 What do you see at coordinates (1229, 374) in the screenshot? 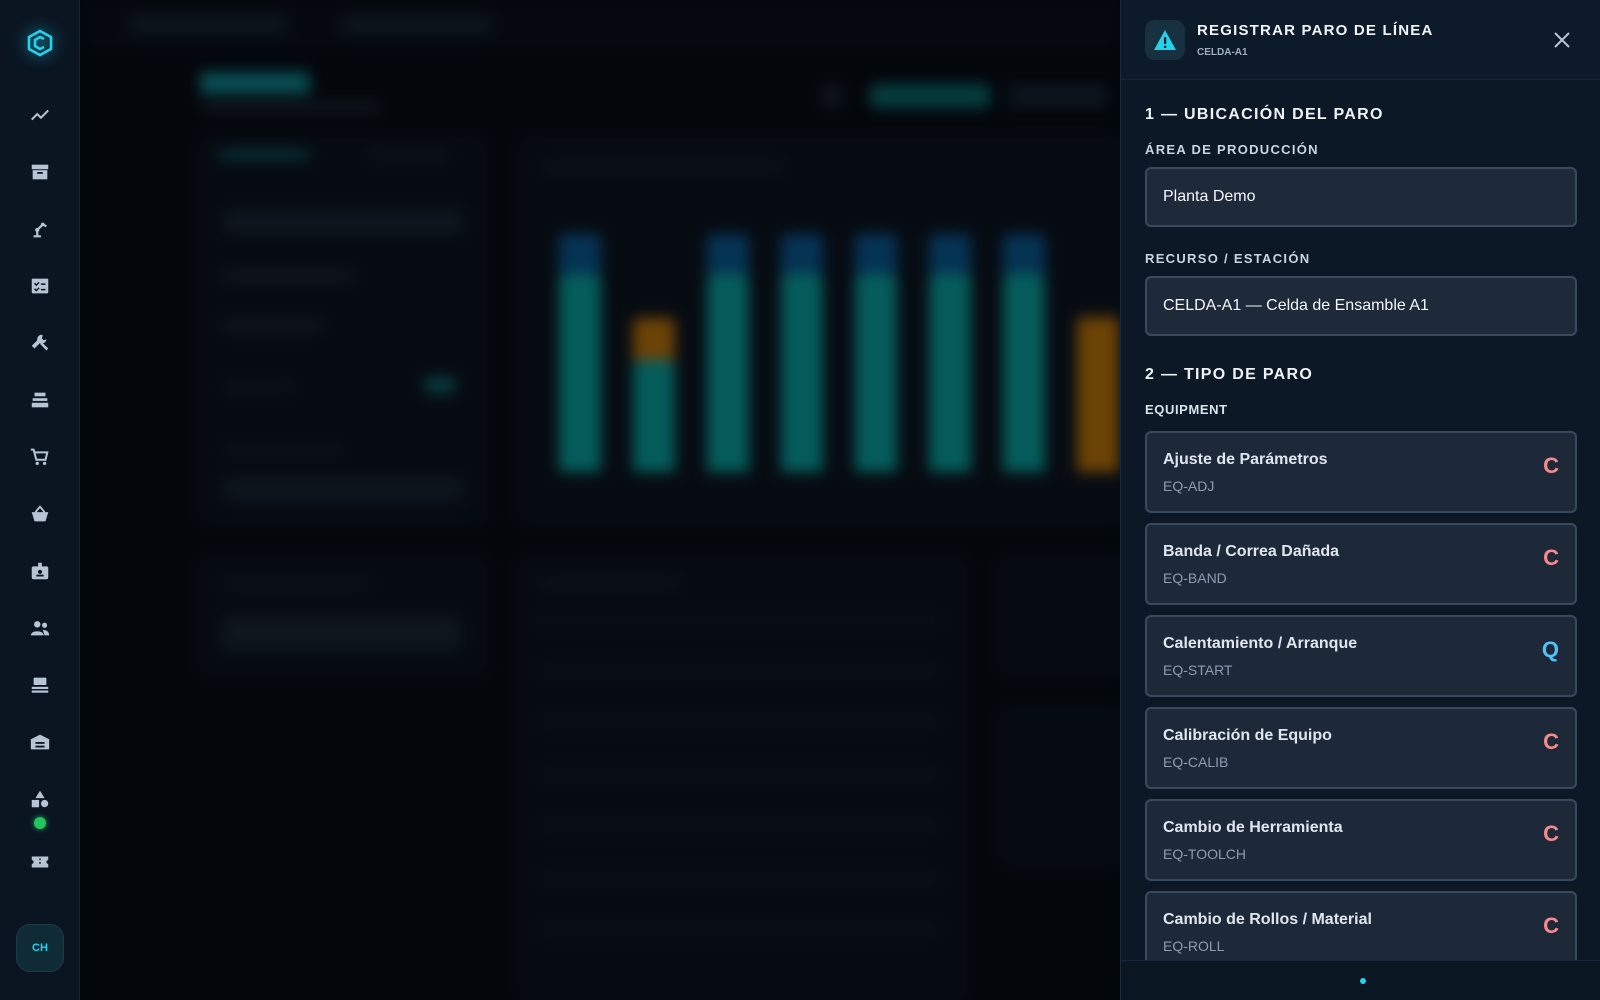
I see `section-type-title: 2 — TIPO DE PARO` at bounding box center [1229, 374].